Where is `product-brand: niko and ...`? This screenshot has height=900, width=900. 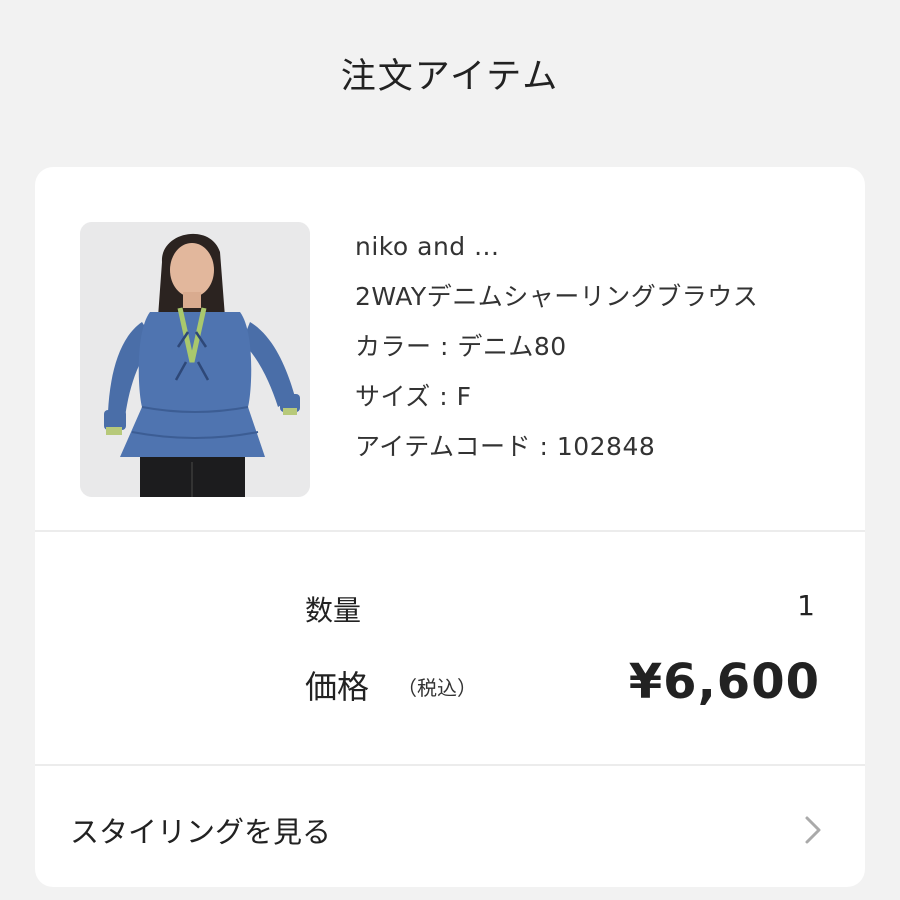 product-brand: niko and ... is located at coordinates (427, 246).